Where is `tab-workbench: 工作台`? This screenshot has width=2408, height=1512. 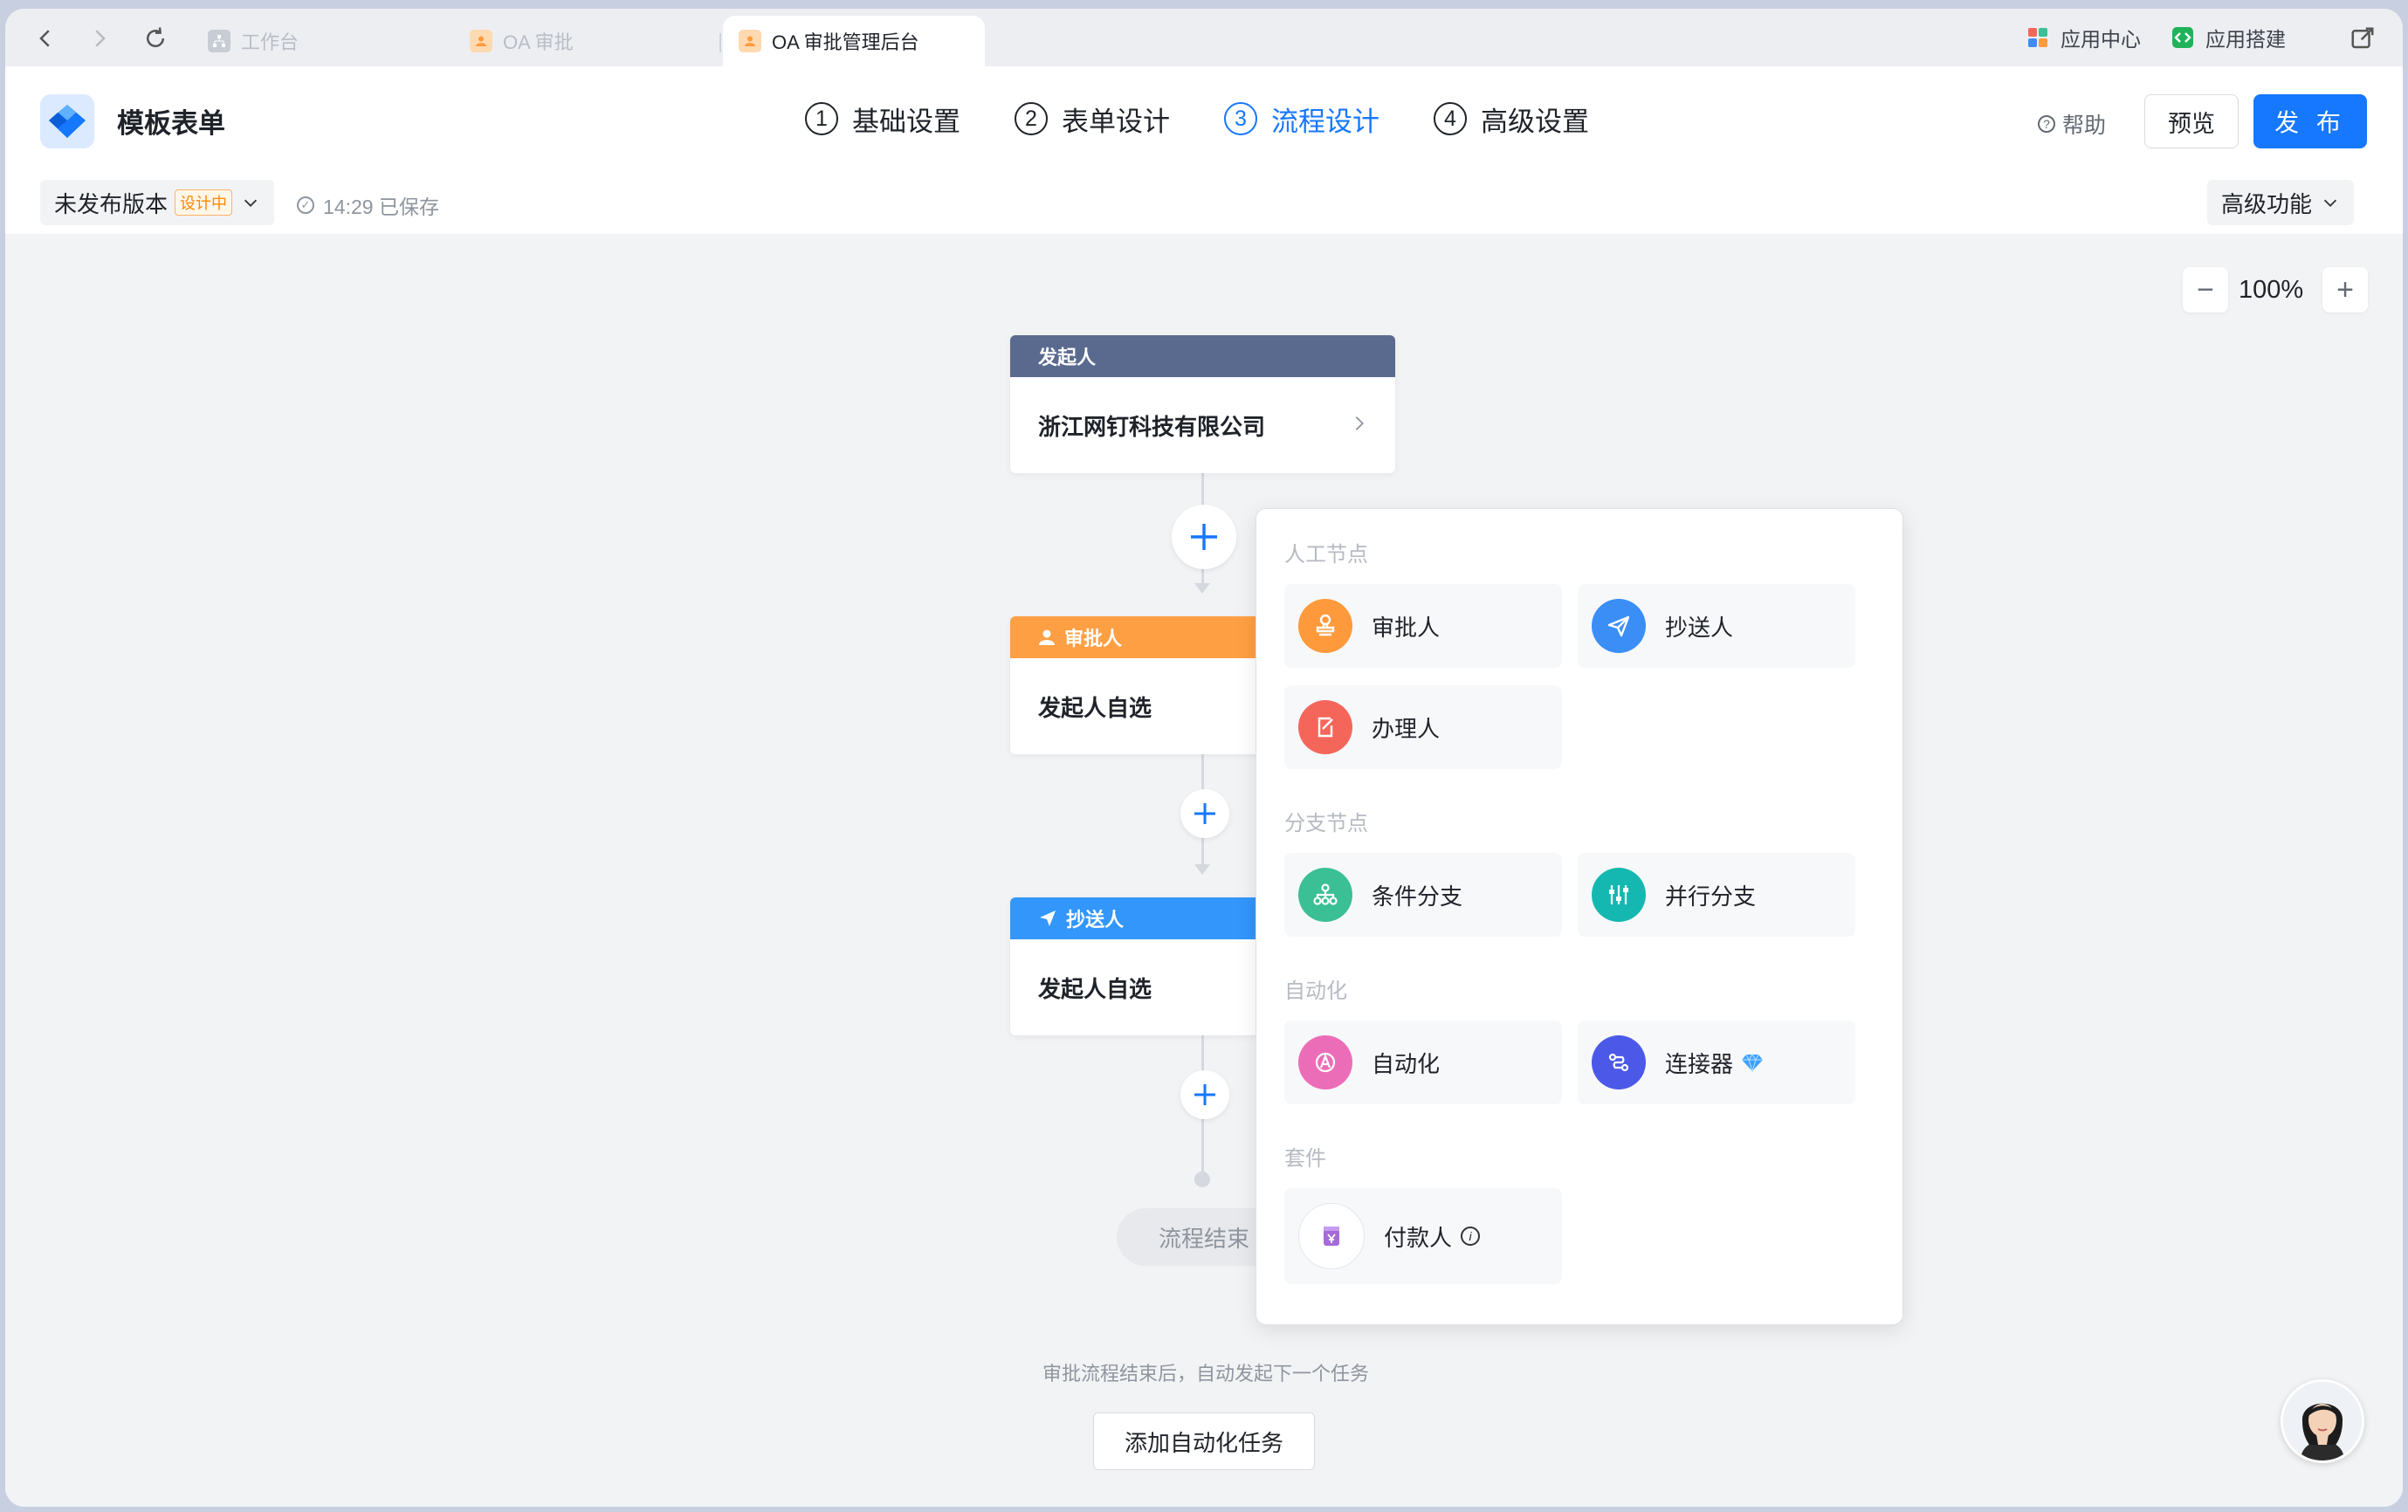
tab-workbench: 工作台 is located at coordinates (253, 41).